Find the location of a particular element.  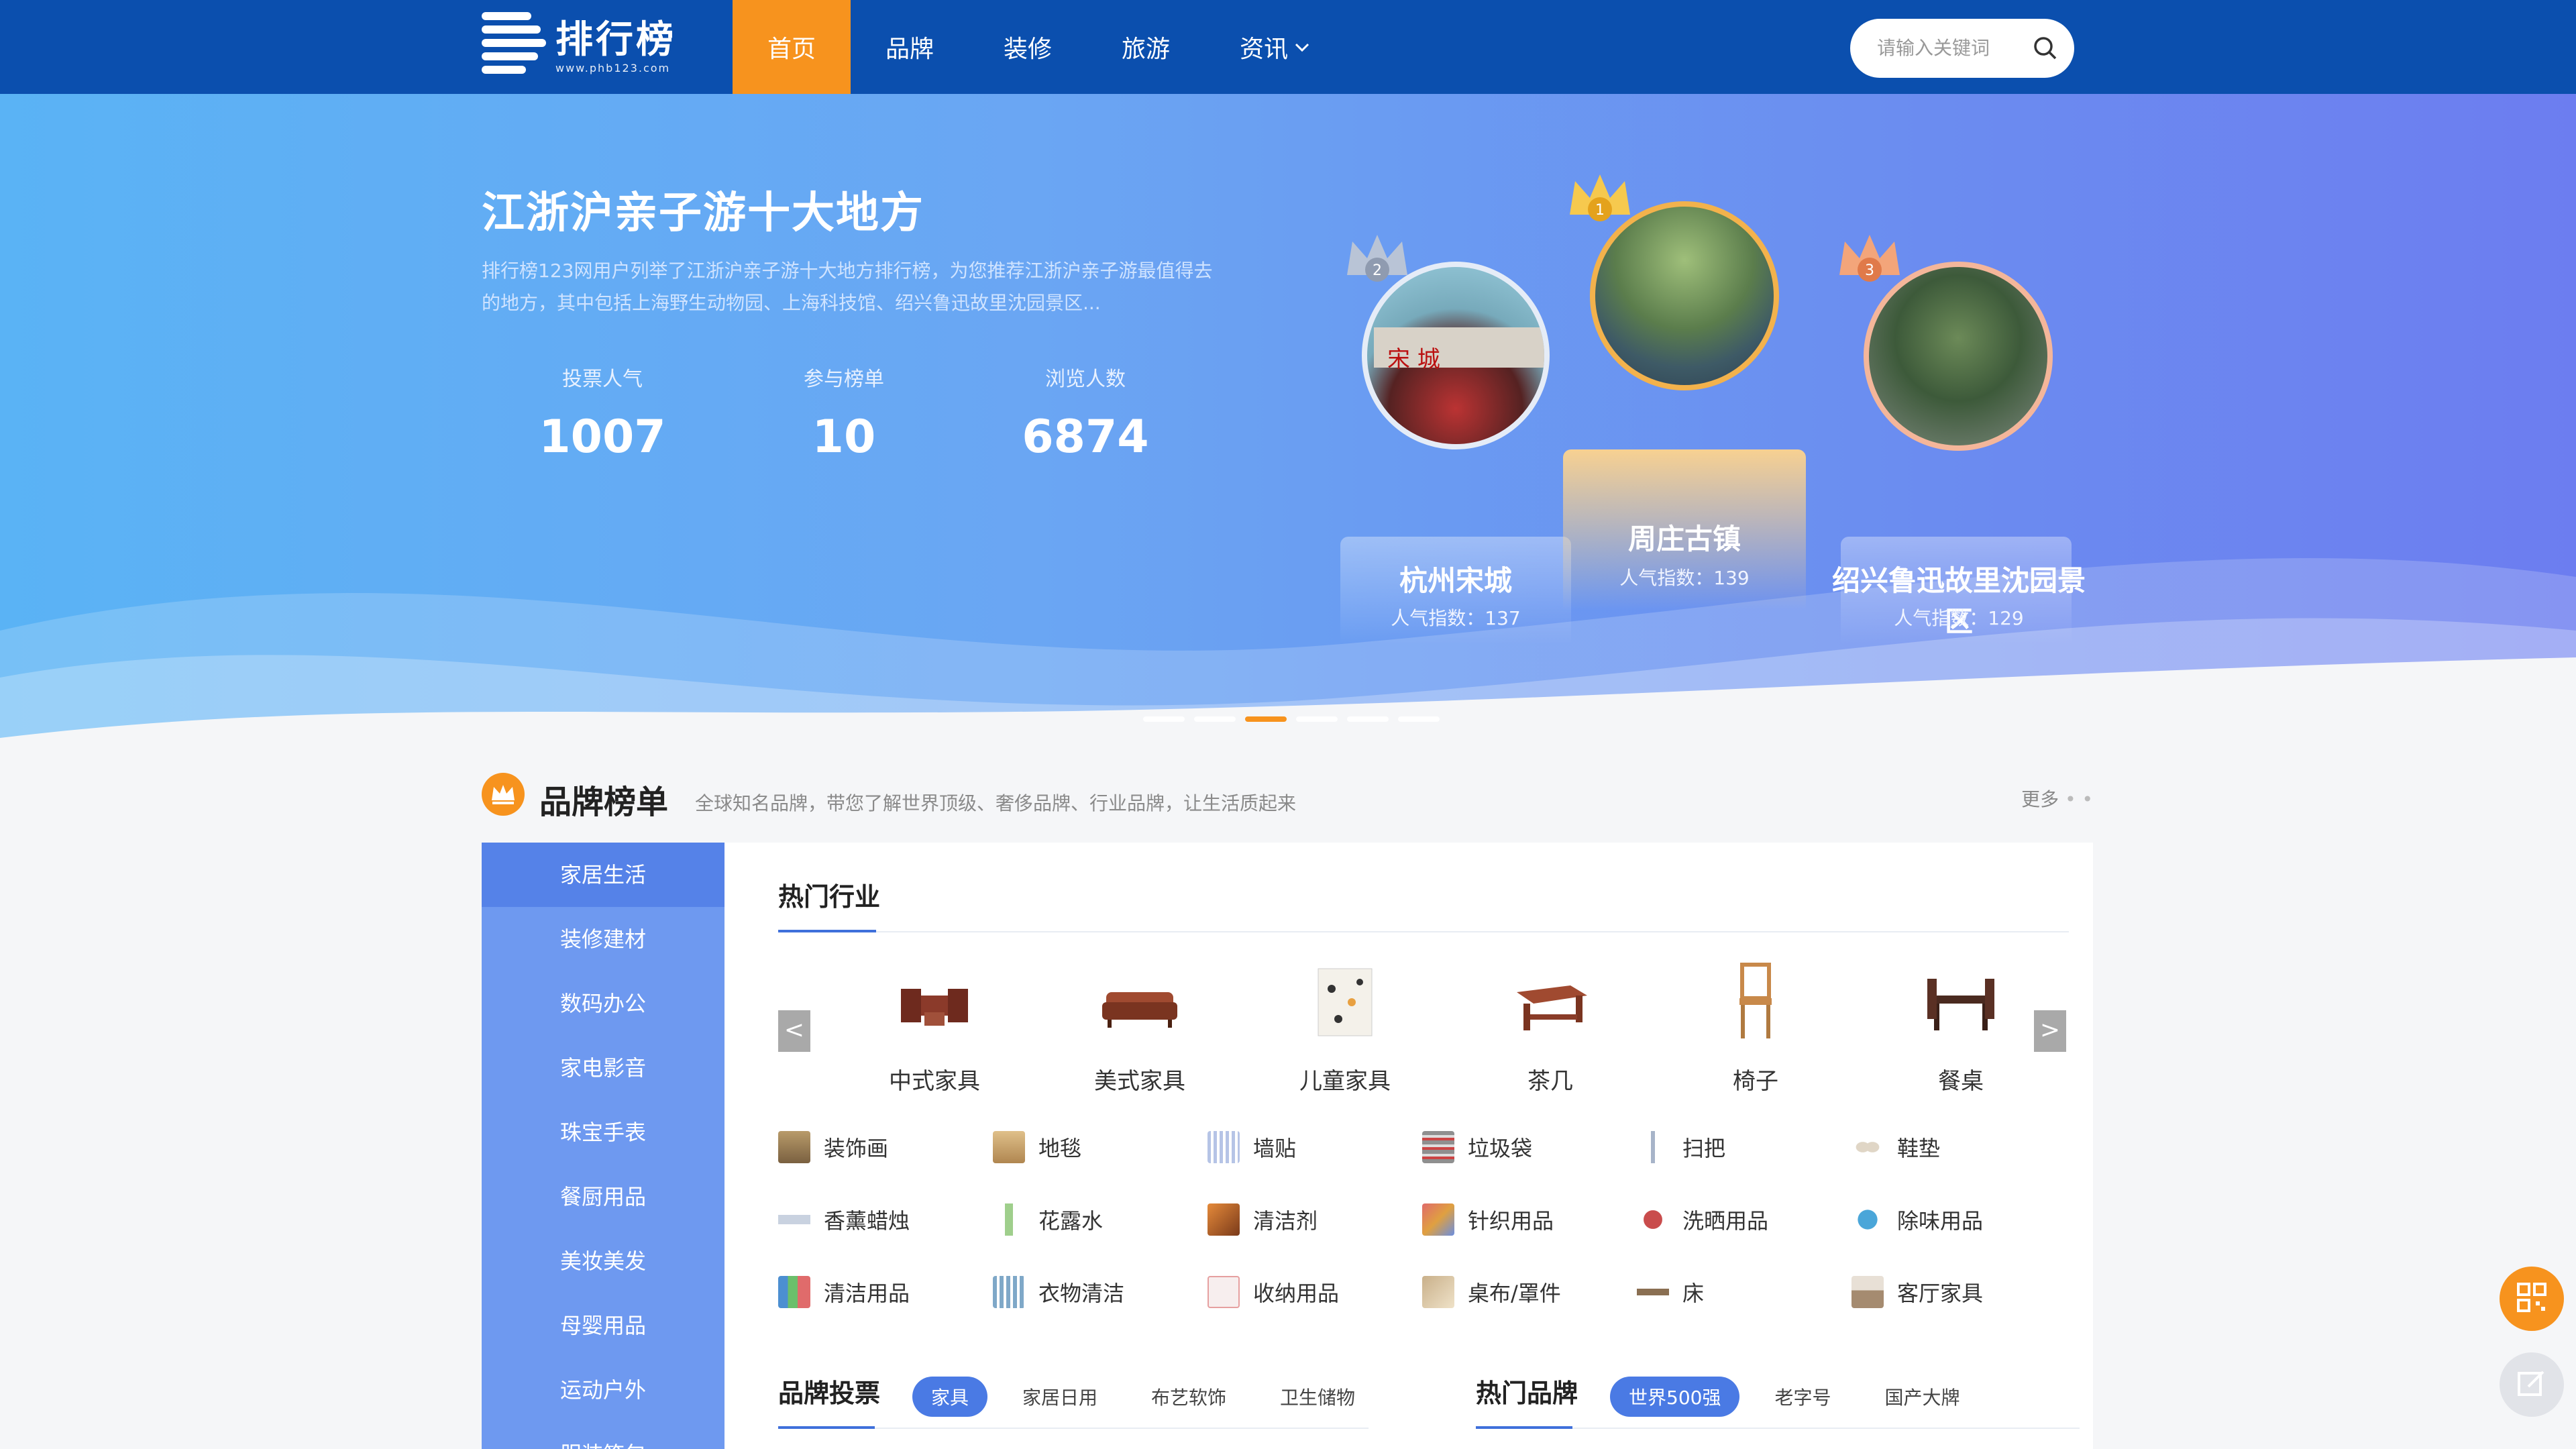

vote-chips: 家具 家居日用 布艺软饰 卫生储物 is located at coordinates (1151, 1397).